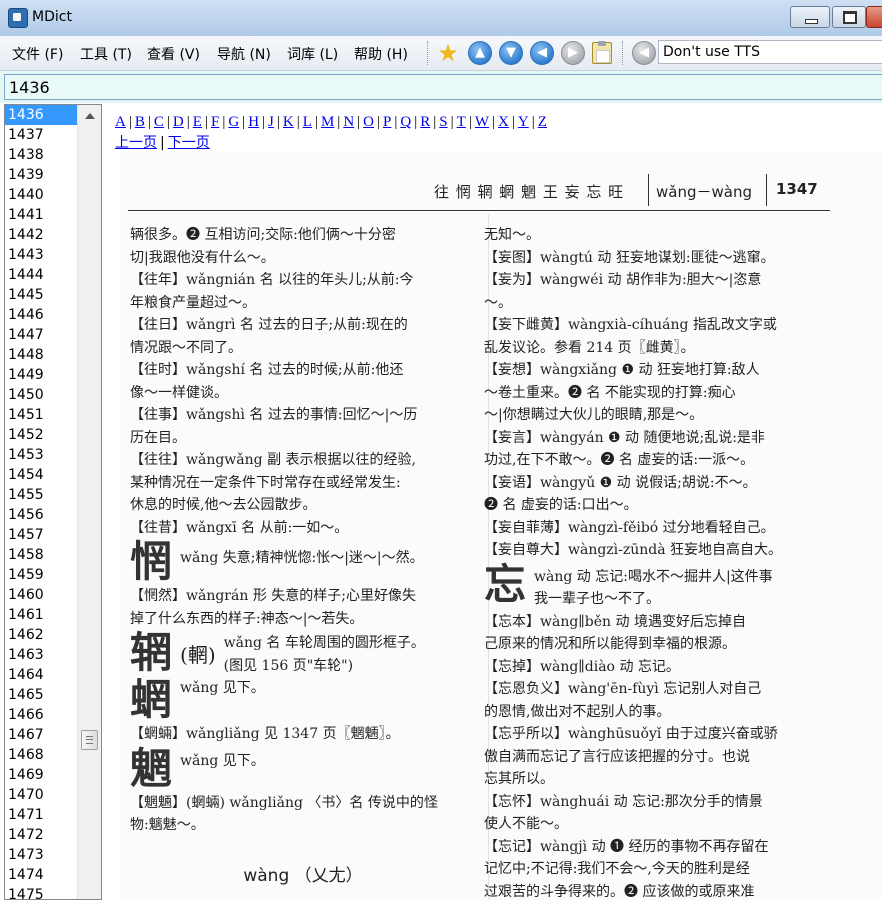 The image size is (882, 900). I want to click on word-list-item: 1448, so click(41, 355).